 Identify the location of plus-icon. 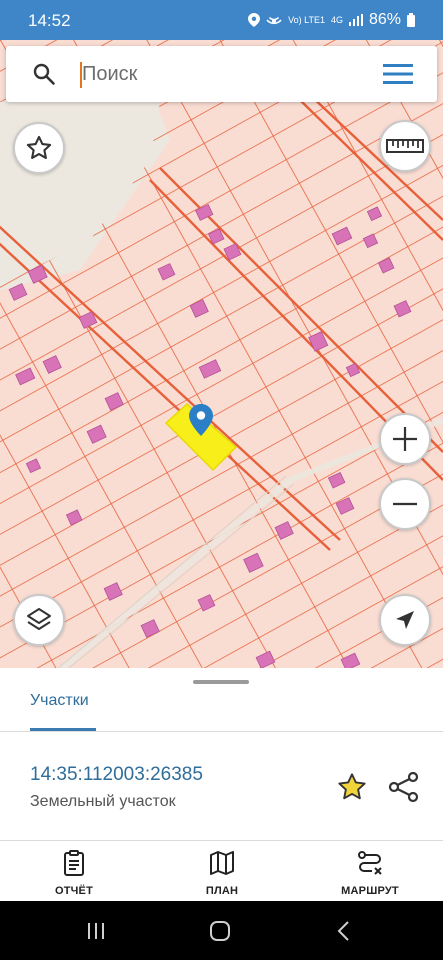
(405, 439).